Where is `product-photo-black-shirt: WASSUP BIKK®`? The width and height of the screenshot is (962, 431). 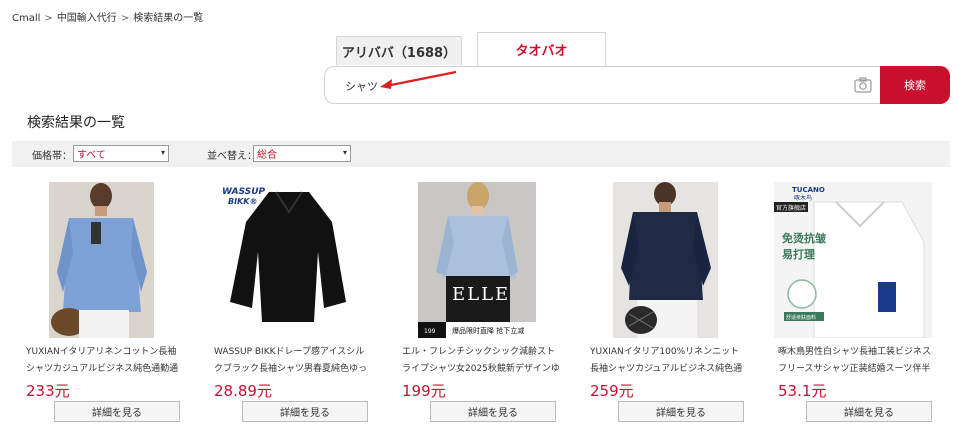
product-photo-black-shirt: WASSUP BIKK® is located at coordinates (289, 260).